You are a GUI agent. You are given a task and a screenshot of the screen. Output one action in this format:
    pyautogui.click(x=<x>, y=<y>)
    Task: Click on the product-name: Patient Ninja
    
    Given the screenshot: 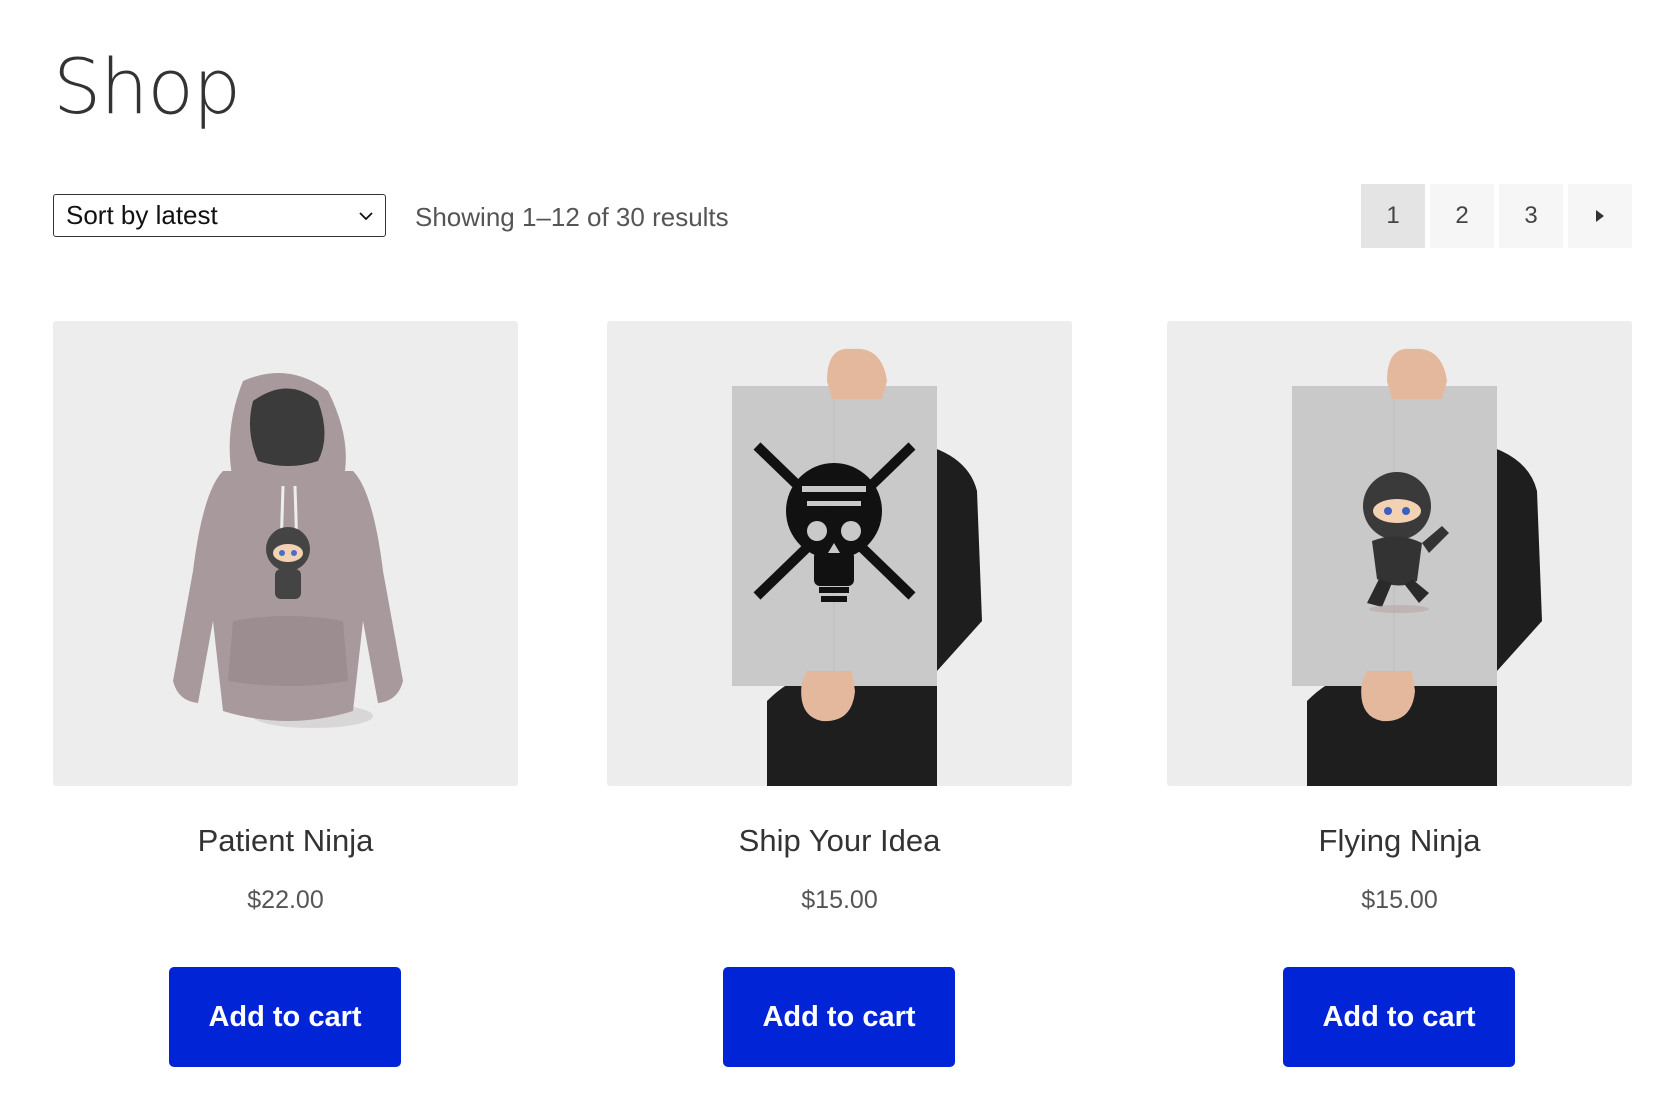 What is the action you would take?
    pyautogui.click(x=285, y=841)
    